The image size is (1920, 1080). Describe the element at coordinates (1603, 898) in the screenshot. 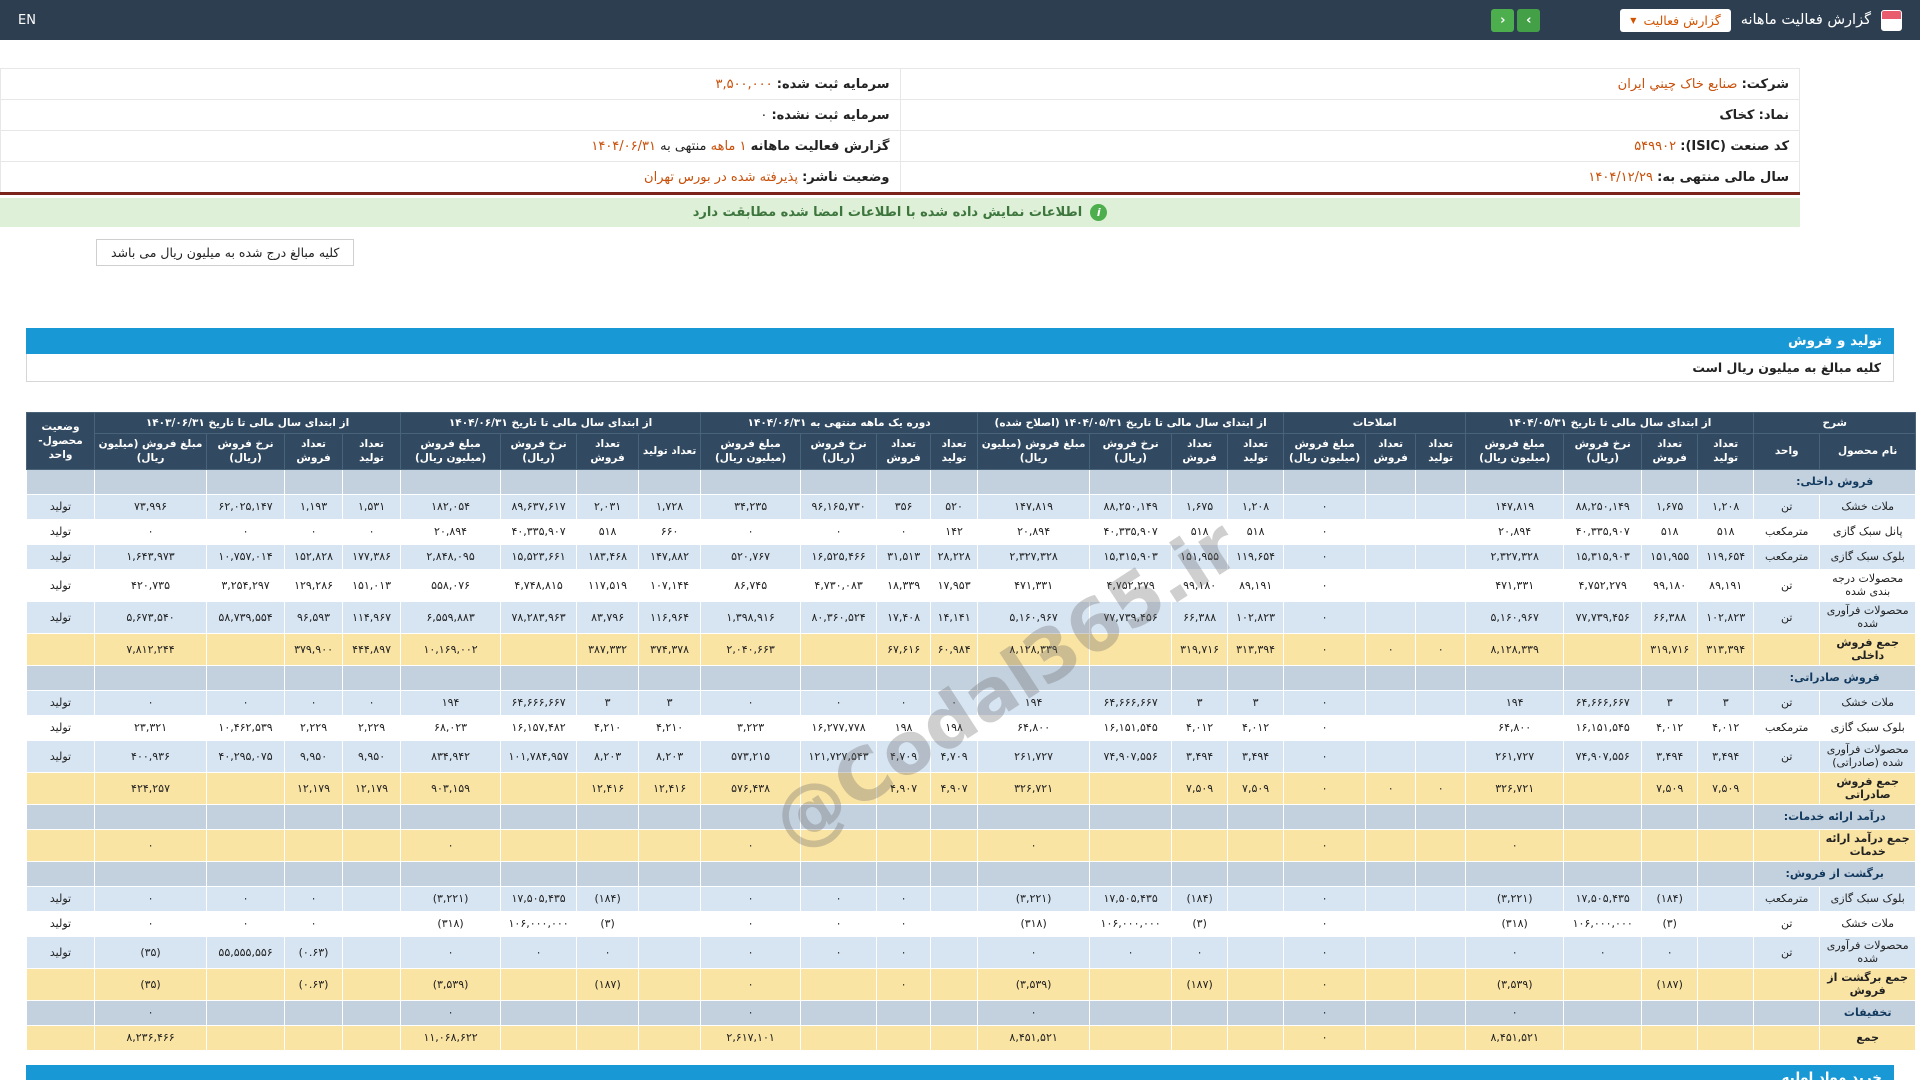

I see `value-cell: ۱۷,۵۰۵,۴۳۵` at that location.